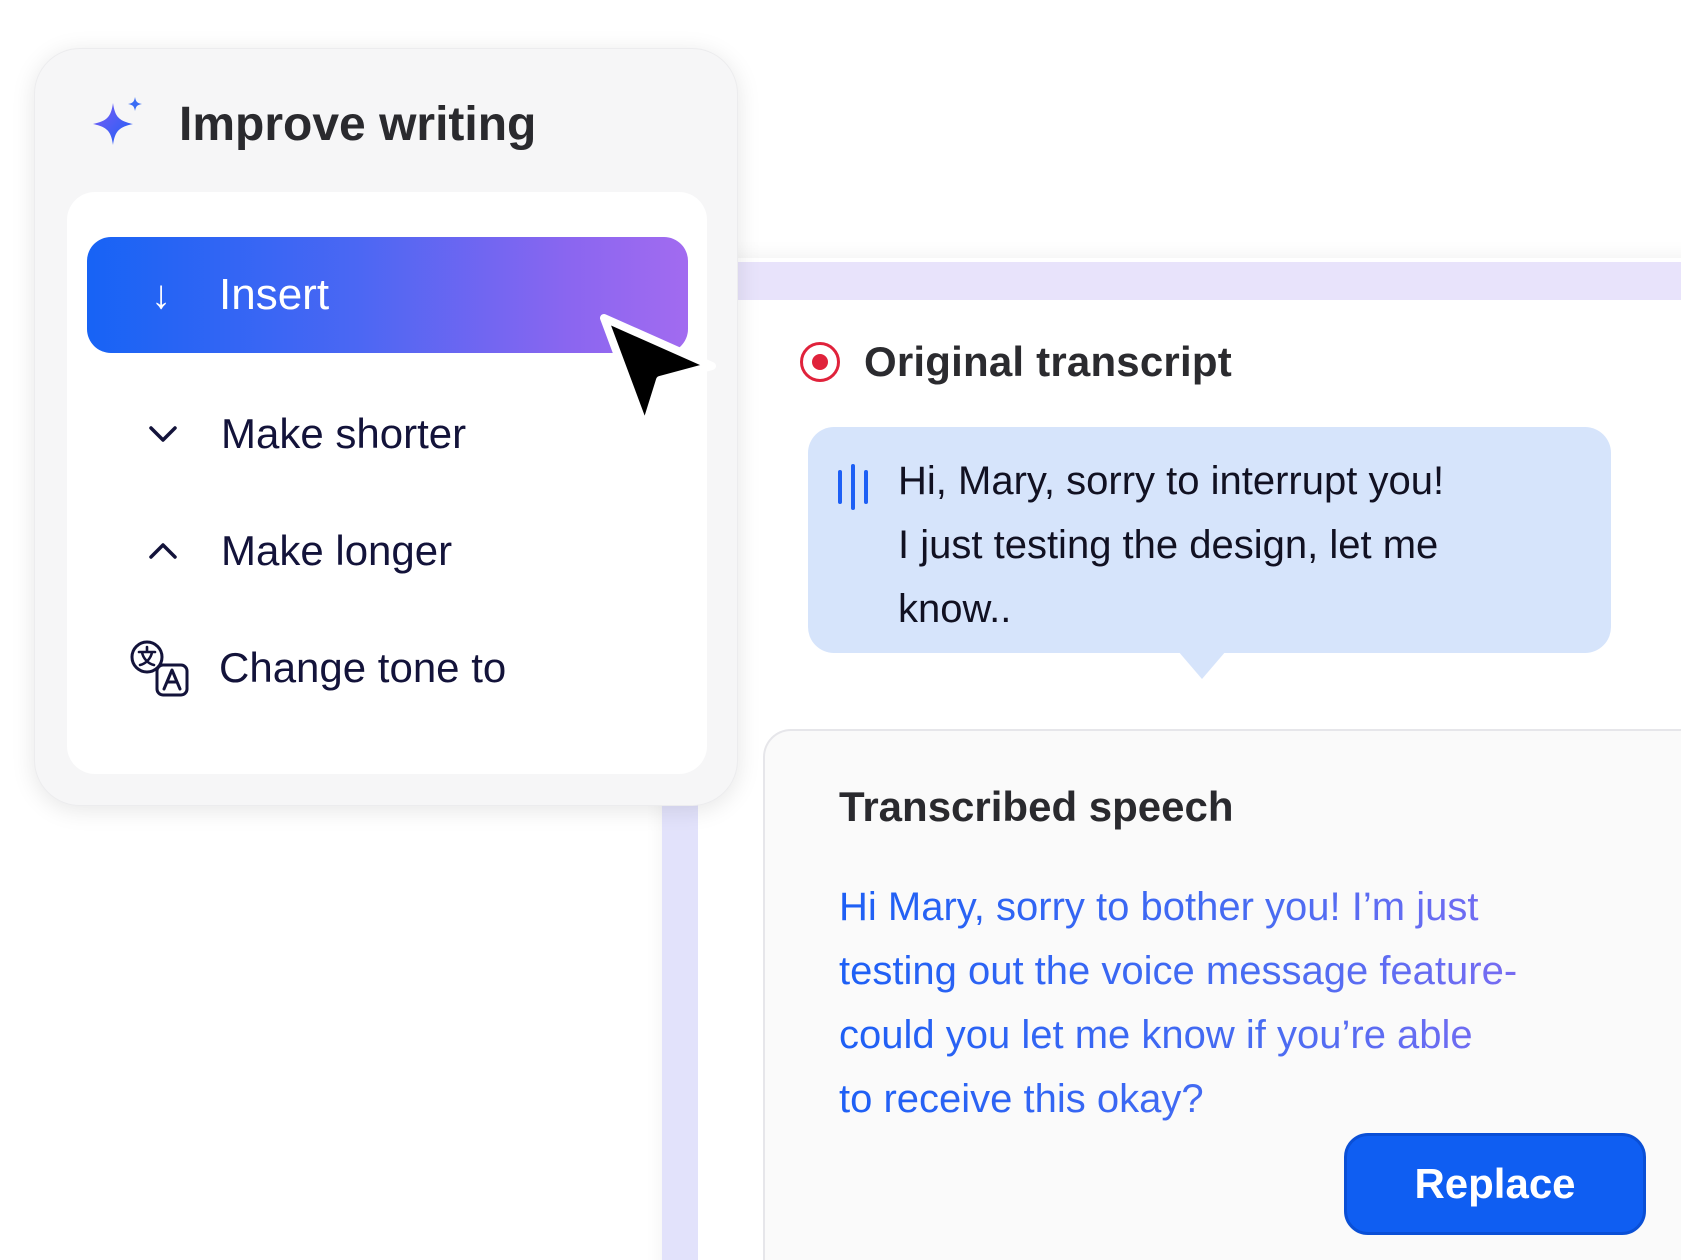 The width and height of the screenshot is (1681, 1260). Describe the element at coordinates (163, 434) in the screenshot. I see `chevron-down-icon` at that location.